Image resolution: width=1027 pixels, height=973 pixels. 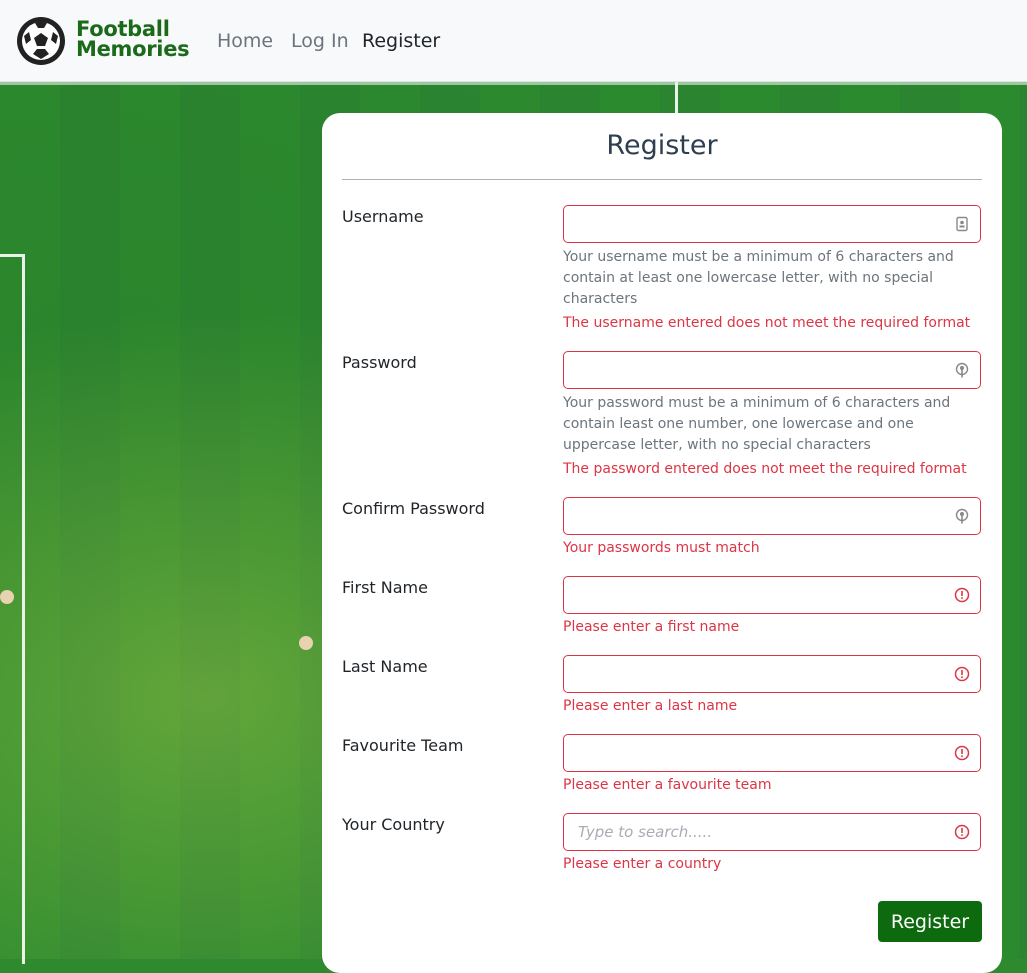 What do you see at coordinates (379, 362) in the screenshot?
I see `password-label: Password` at bounding box center [379, 362].